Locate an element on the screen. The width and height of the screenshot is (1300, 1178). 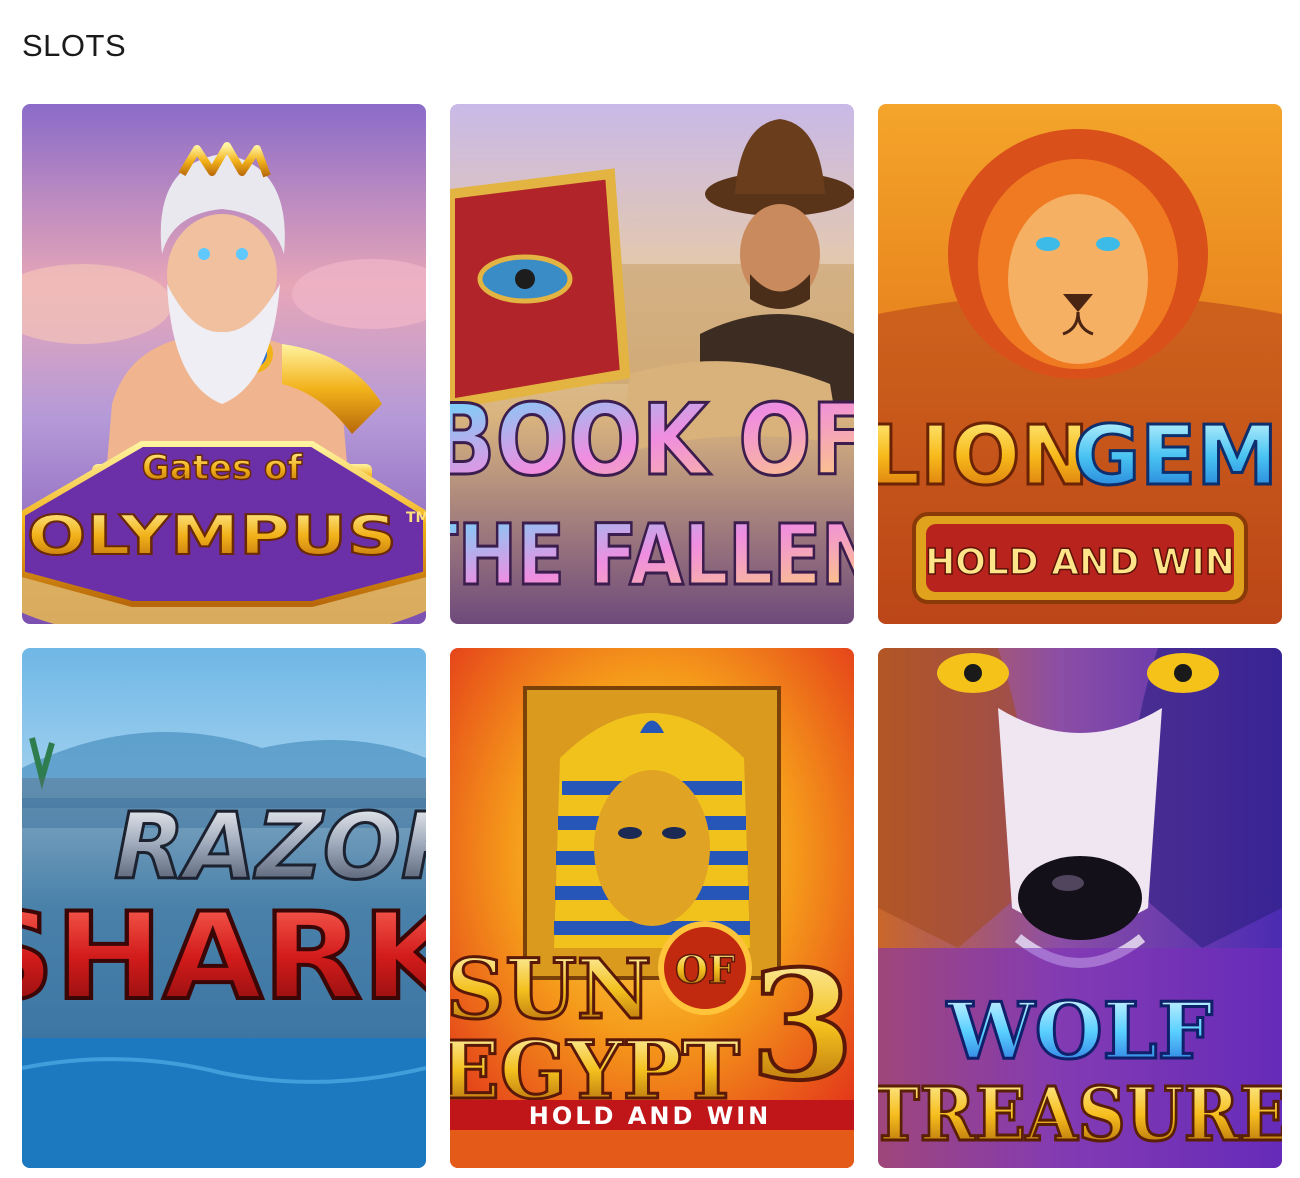
game-card-gates-of-olympus: Gates of OLYMPUS TM is located at coordinates (224, 364).